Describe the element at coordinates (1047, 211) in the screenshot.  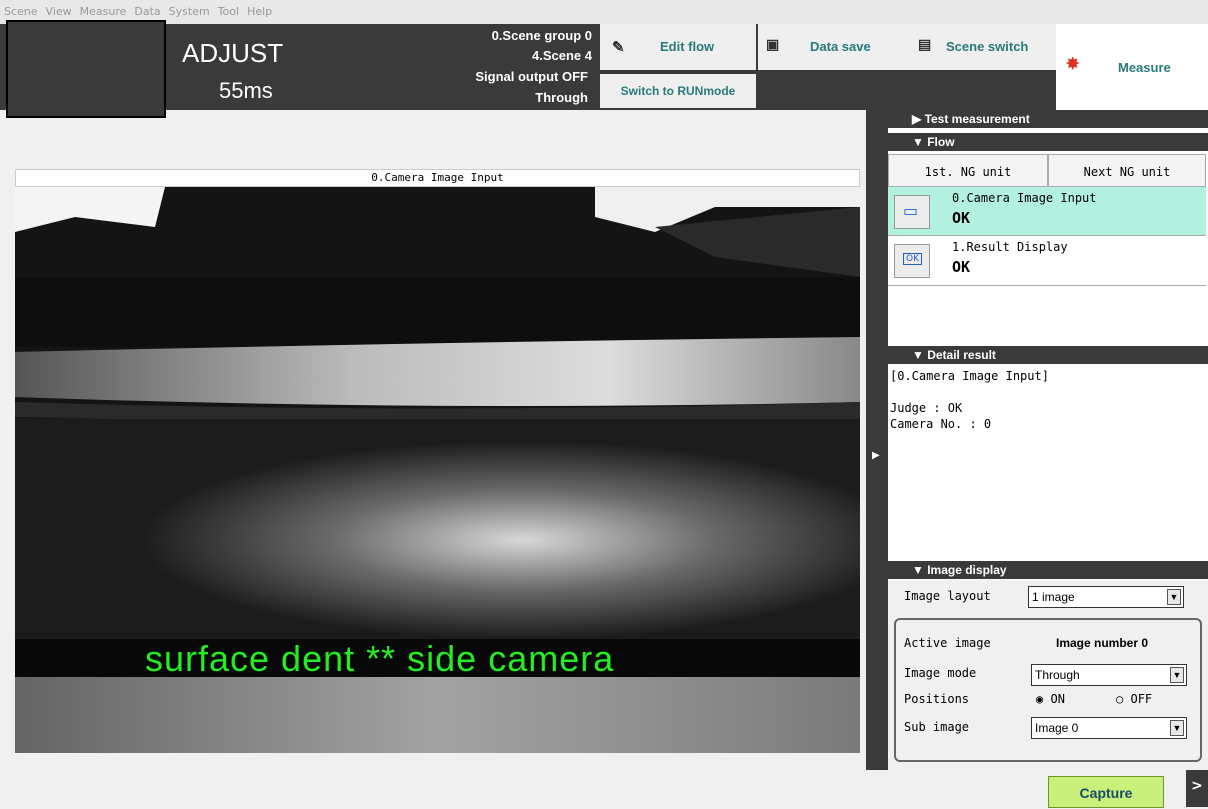
I see `flow-unit-0: ▭ 0.Camera Image Input OK` at that location.